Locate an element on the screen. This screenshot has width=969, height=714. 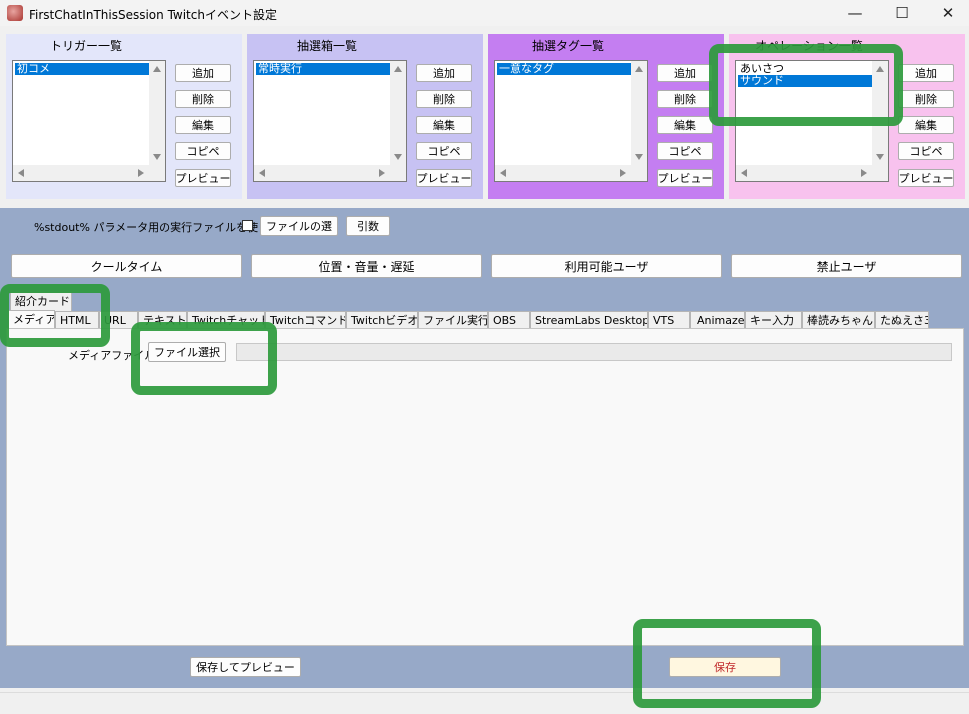
trigger-edit-button: 編集 is located at coordinates (203, 125).